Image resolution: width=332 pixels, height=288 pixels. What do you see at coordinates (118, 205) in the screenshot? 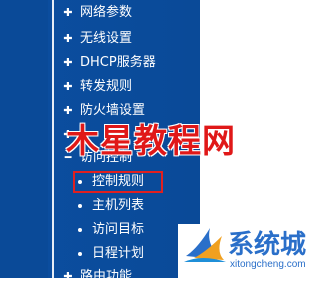
I see `submenu-item-label: 主机列表` at bounding box center [118, 205].